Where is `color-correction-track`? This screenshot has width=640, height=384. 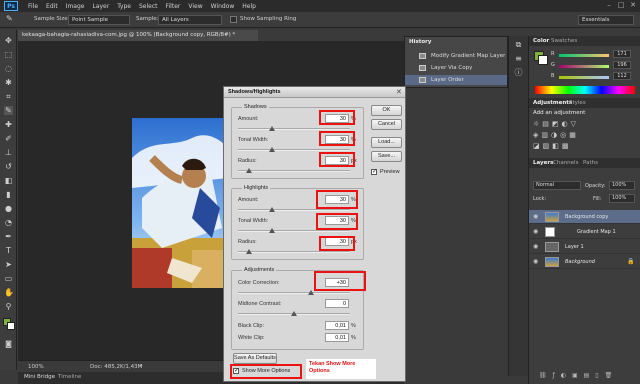
color-correction-track is located at coordinates (294, 293).